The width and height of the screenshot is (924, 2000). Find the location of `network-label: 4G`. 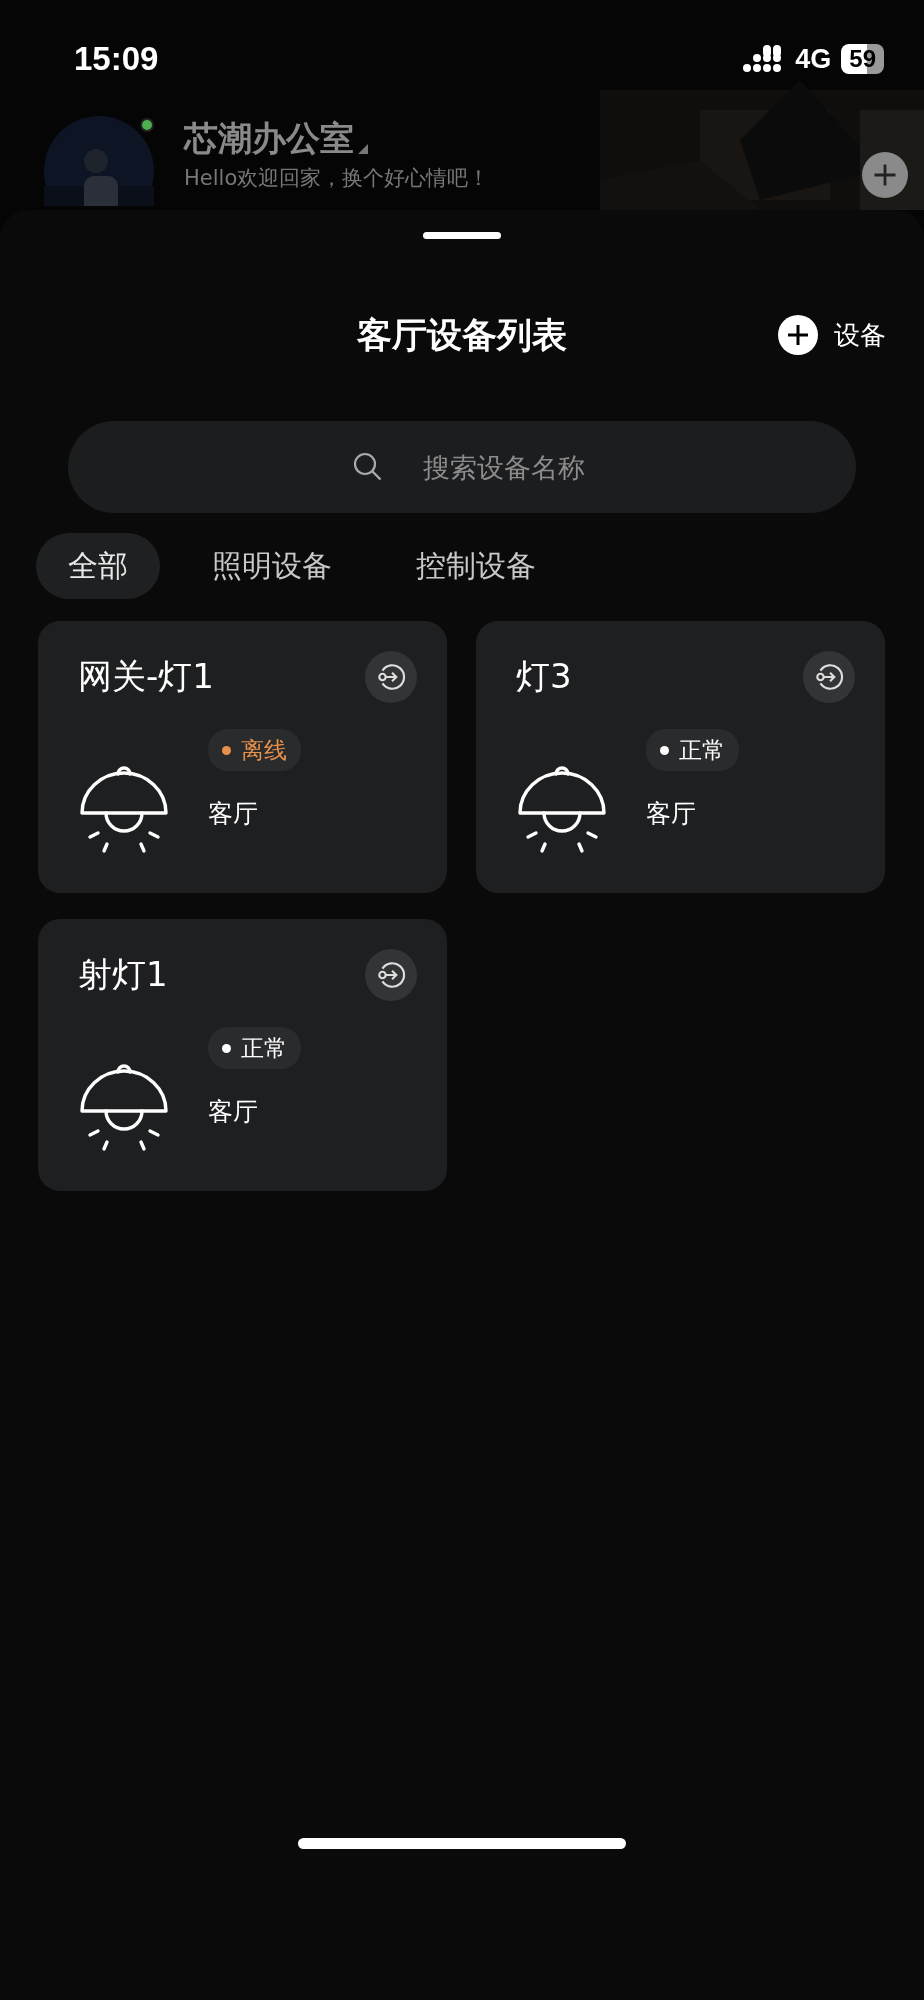

network-label: 4G is located at coordinates (813, 59).